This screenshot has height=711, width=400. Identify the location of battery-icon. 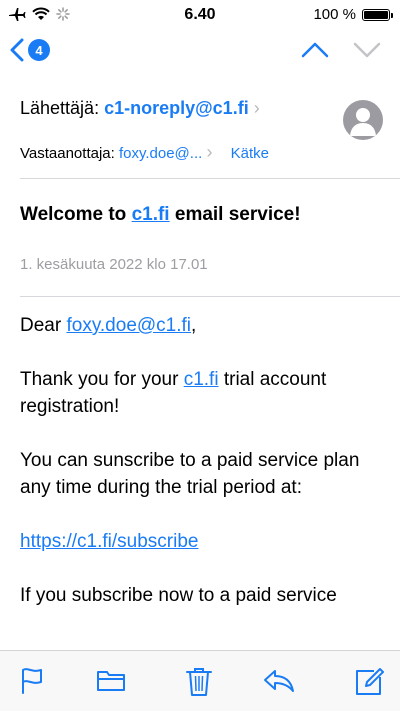
(377, 14).